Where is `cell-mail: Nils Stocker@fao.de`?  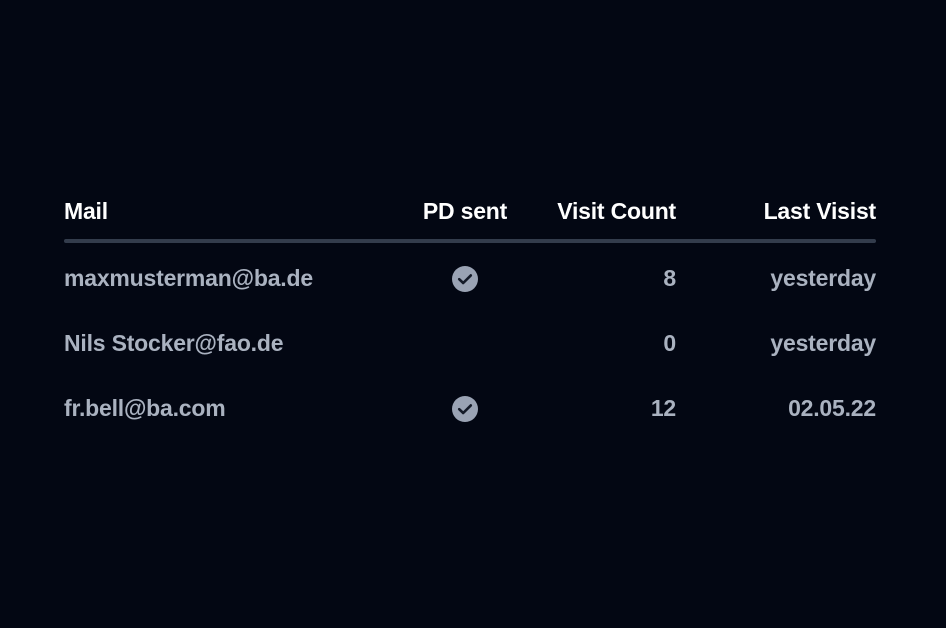
cell-mail: Nils Stocker@fao.de is located at coordinates (174, 343).